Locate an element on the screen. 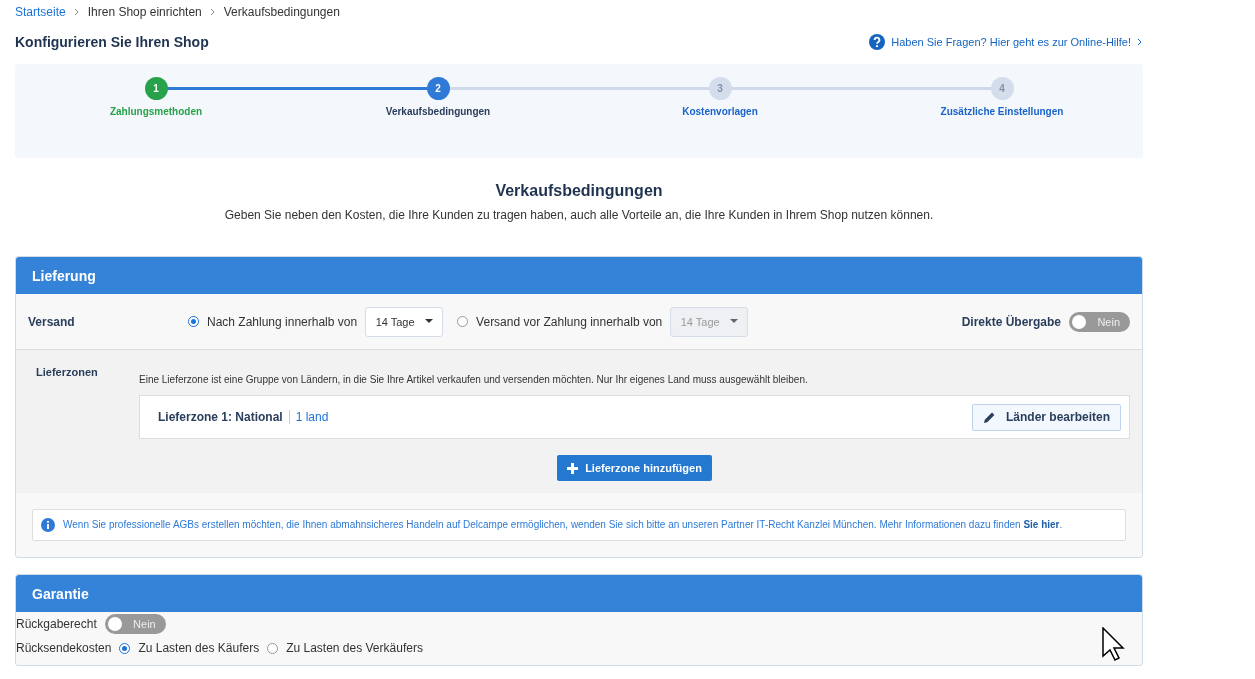  direct-handover-label: Direkte Übergabe is located at coordinates (1011, 321).